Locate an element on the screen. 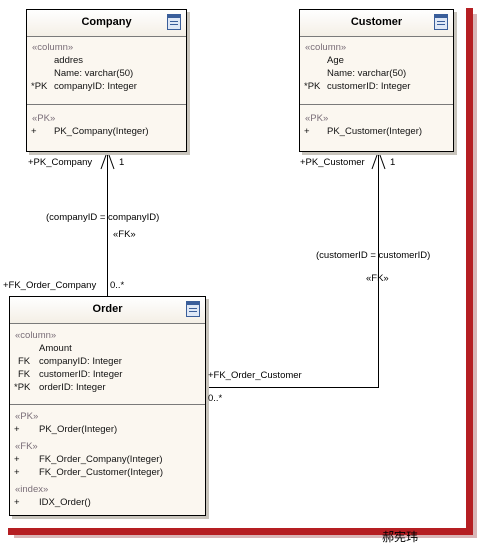 The height and width of the screenshot is (545, 482). company-multiplicity-label: 1 is located at coordinates (122, 162).